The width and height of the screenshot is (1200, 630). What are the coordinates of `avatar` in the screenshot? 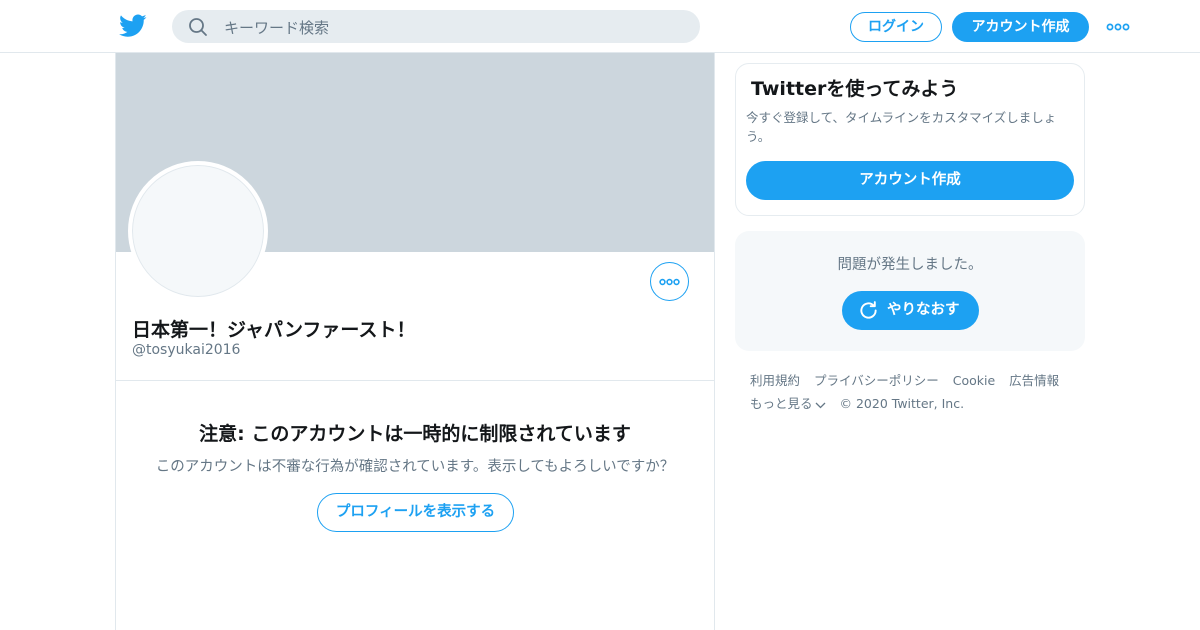 It's located at (198, 231).